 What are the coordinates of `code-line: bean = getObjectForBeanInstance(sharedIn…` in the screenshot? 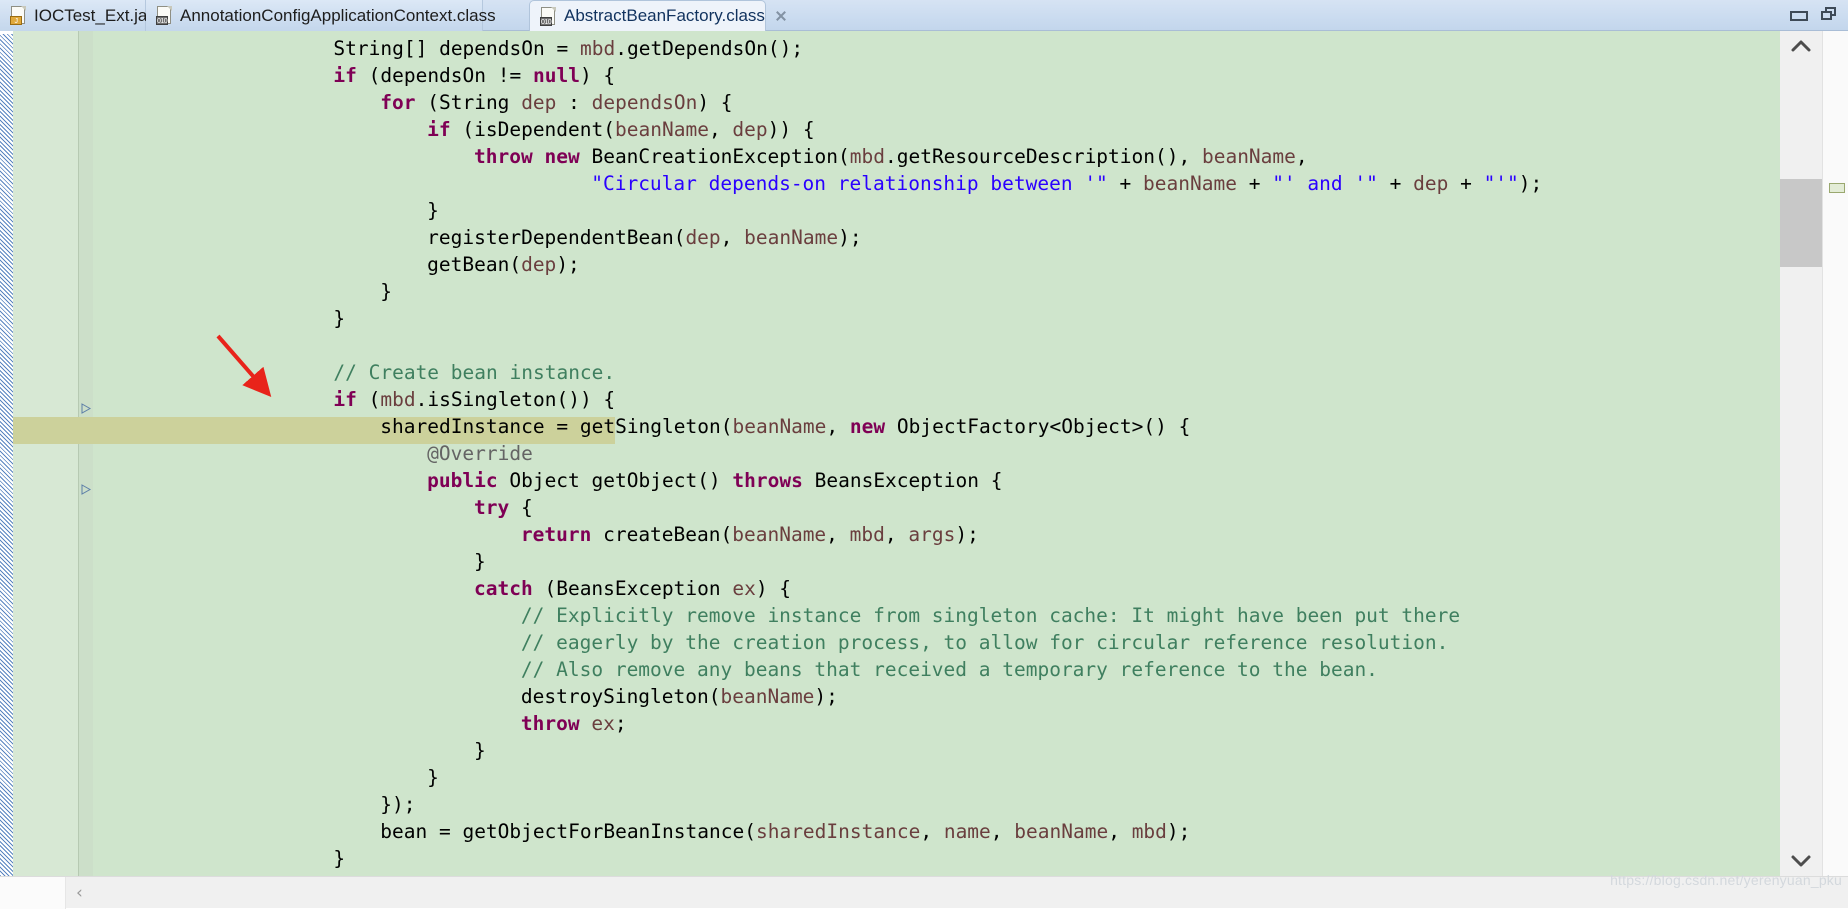 It's located at (936, 831).